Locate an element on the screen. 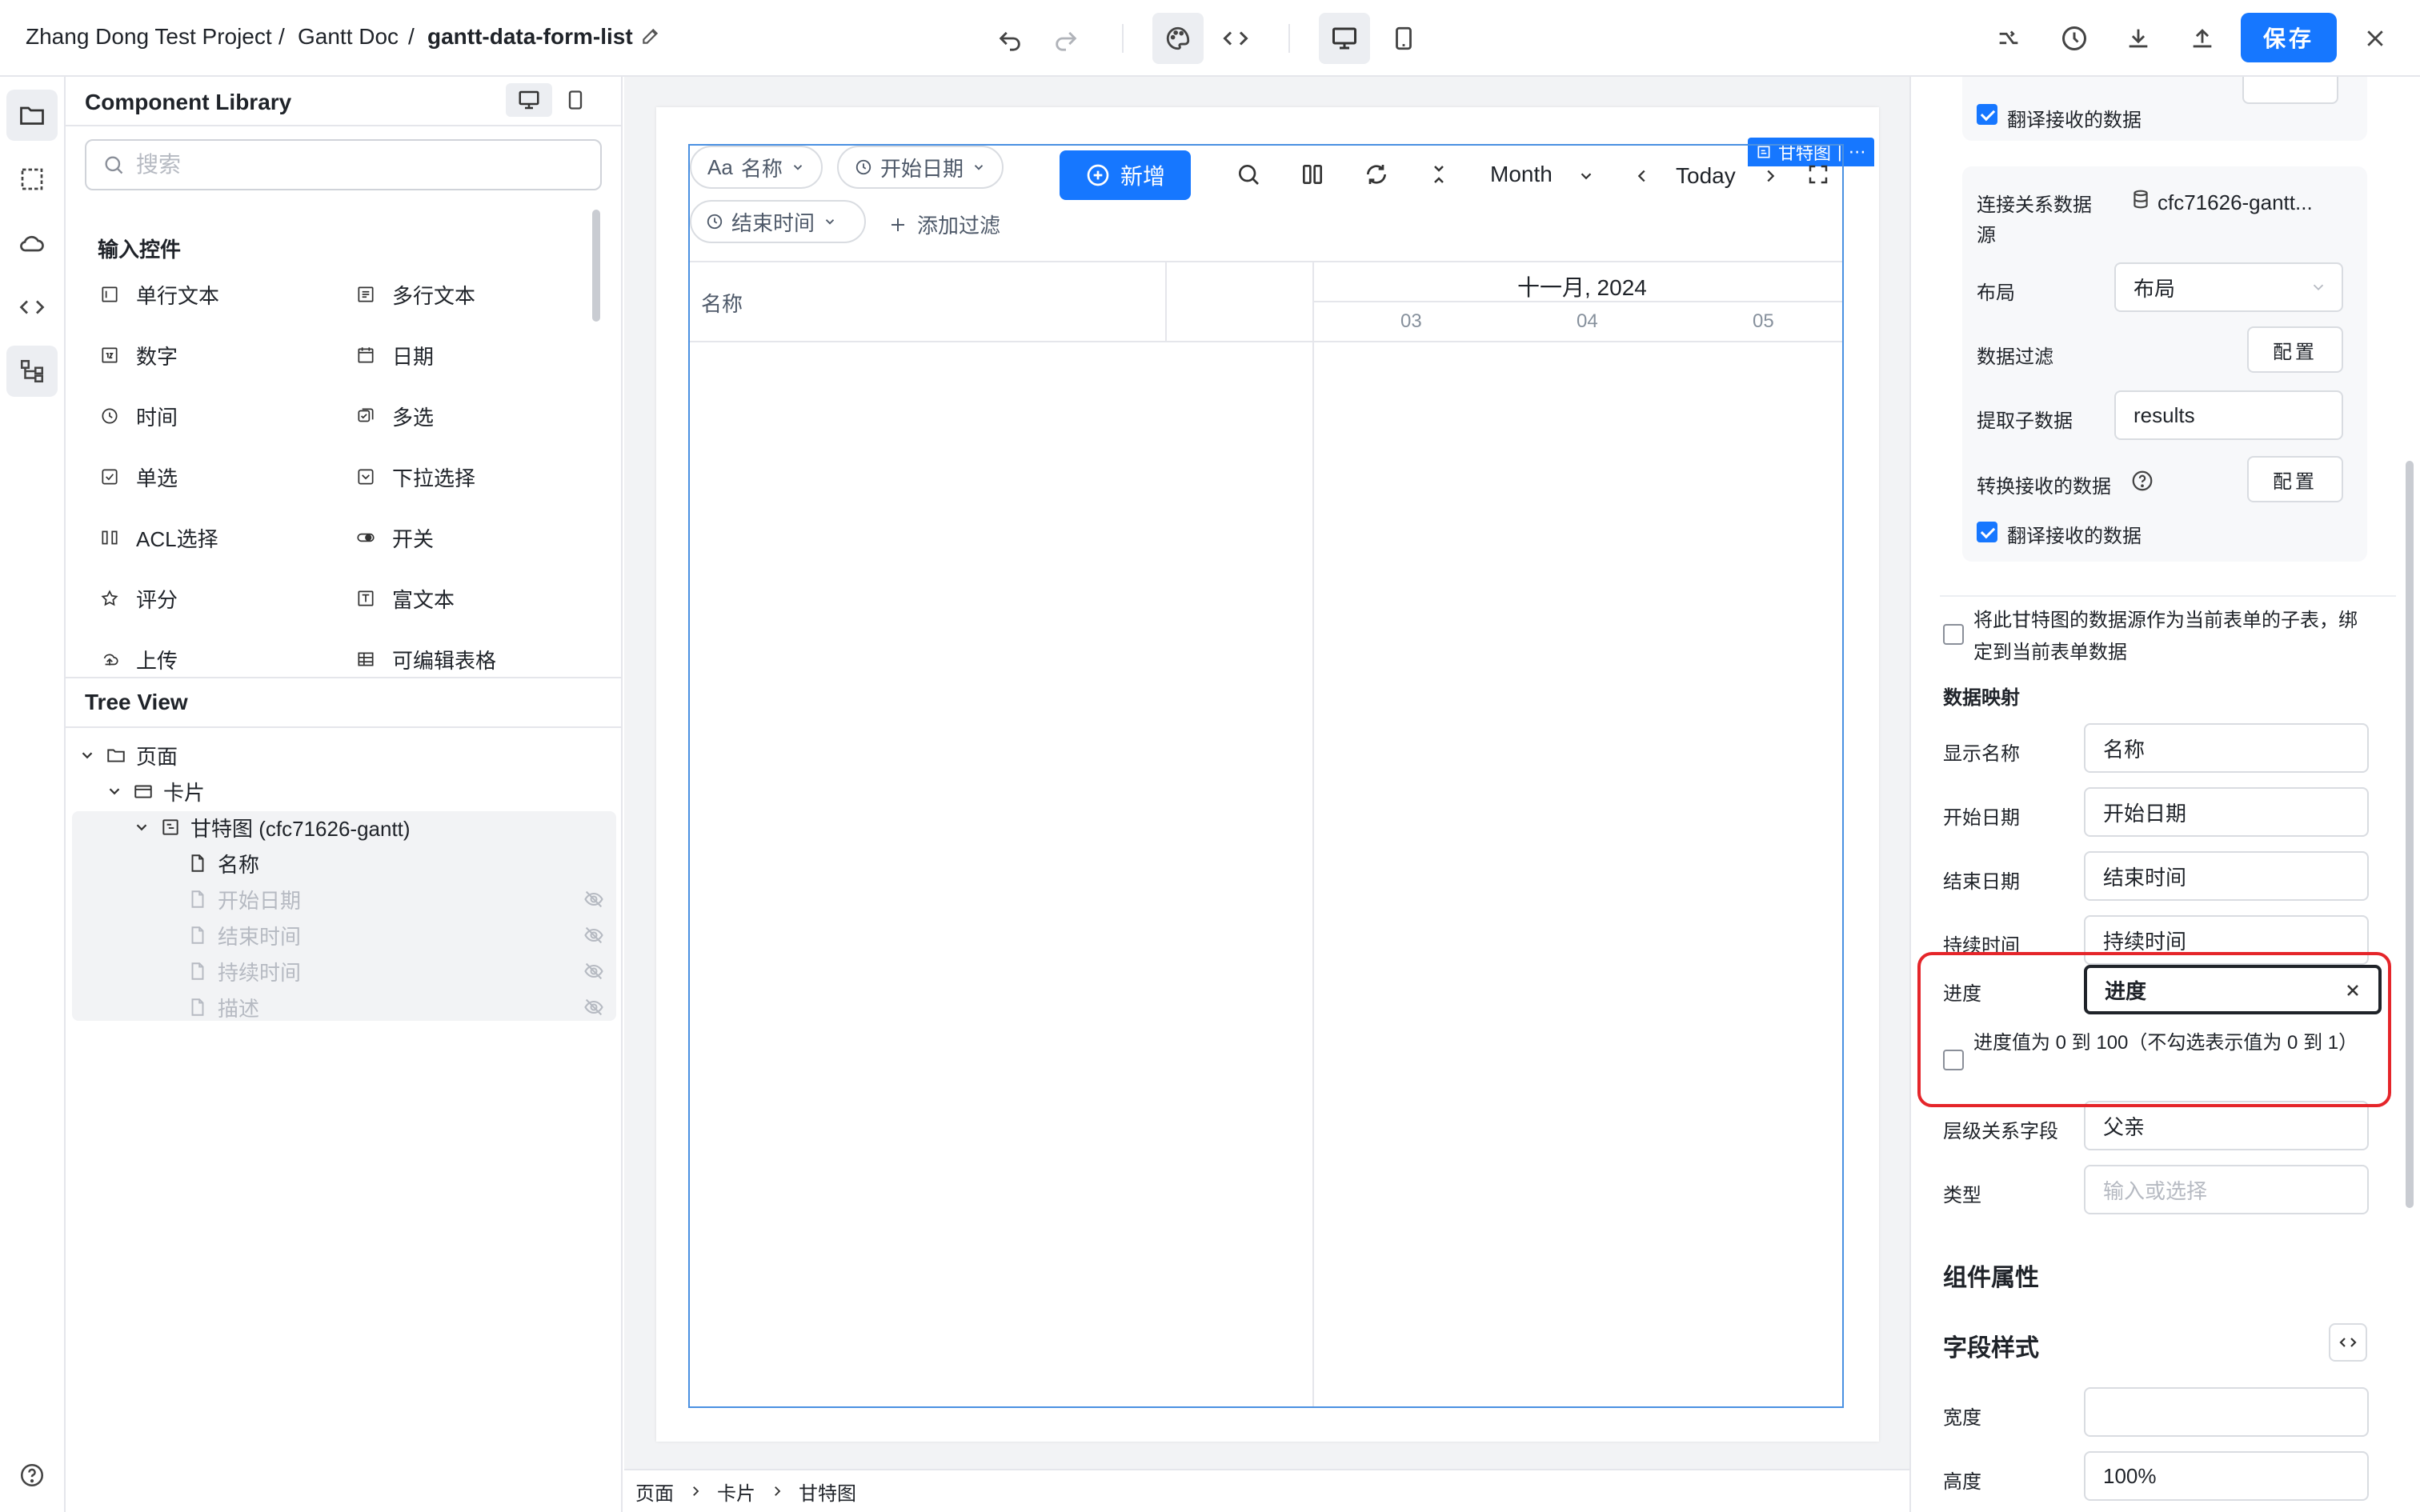 The height and width of the screenshot is (1512, 2420). component-item: 多行文本 is located at coordinates (415, 294).